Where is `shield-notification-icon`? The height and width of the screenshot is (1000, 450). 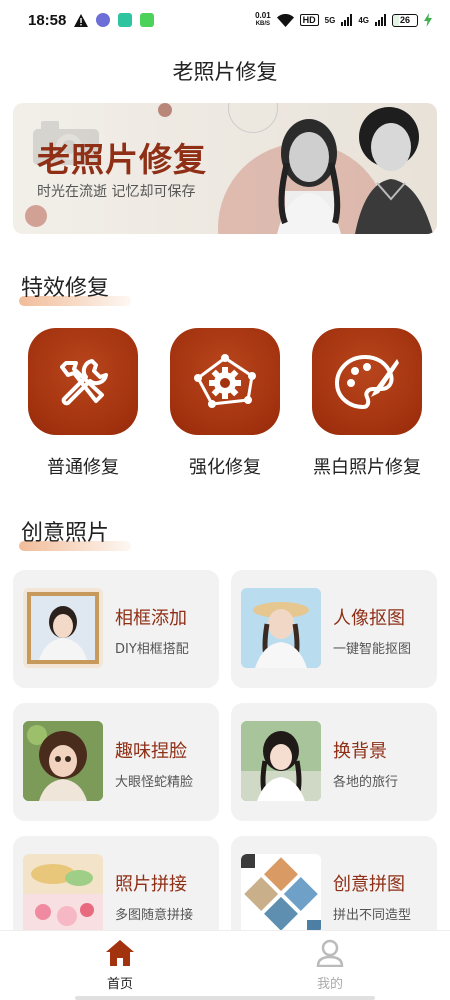
shield-notification-icon is located at coordinates (125, 20).